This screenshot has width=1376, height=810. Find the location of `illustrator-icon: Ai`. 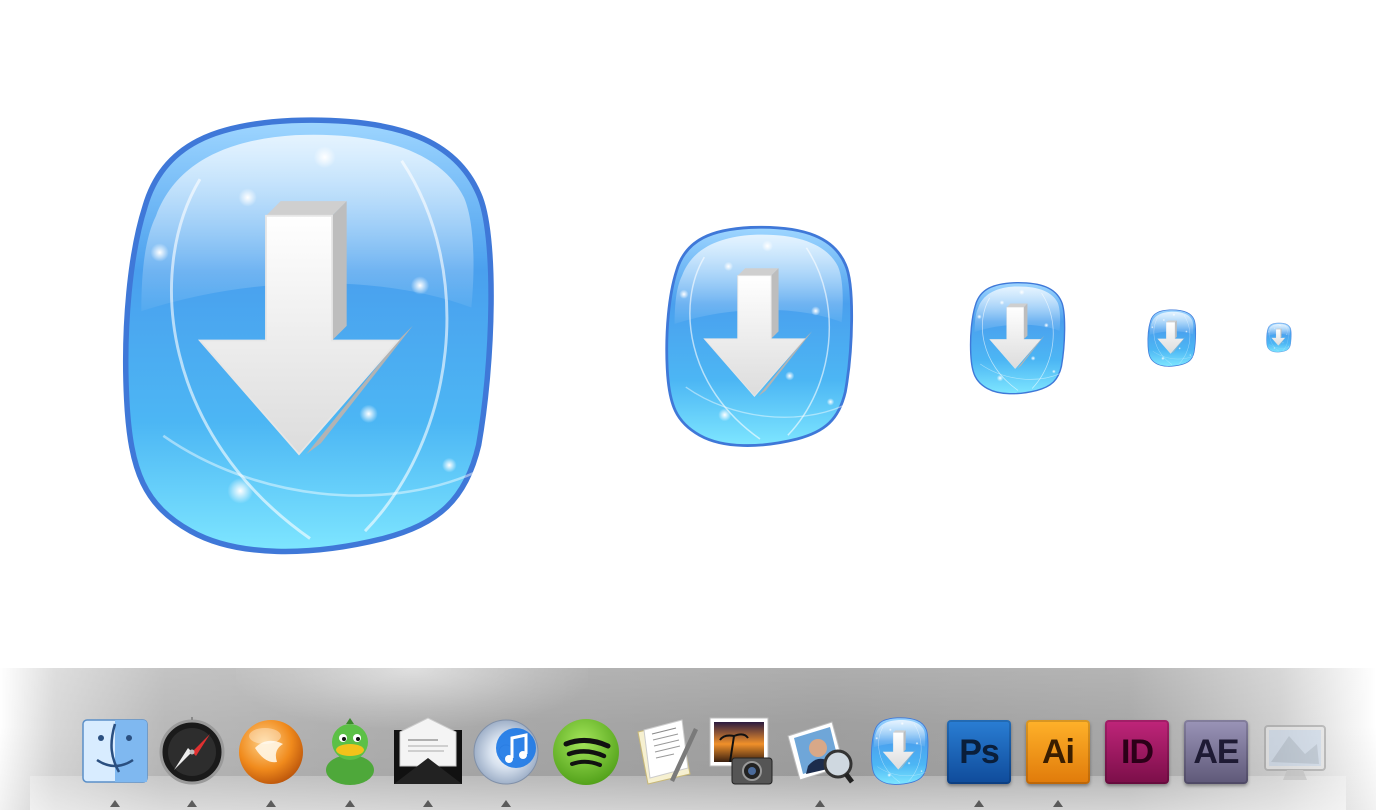

illustrator-icon: Ai is located at coordinates (1058, 751).